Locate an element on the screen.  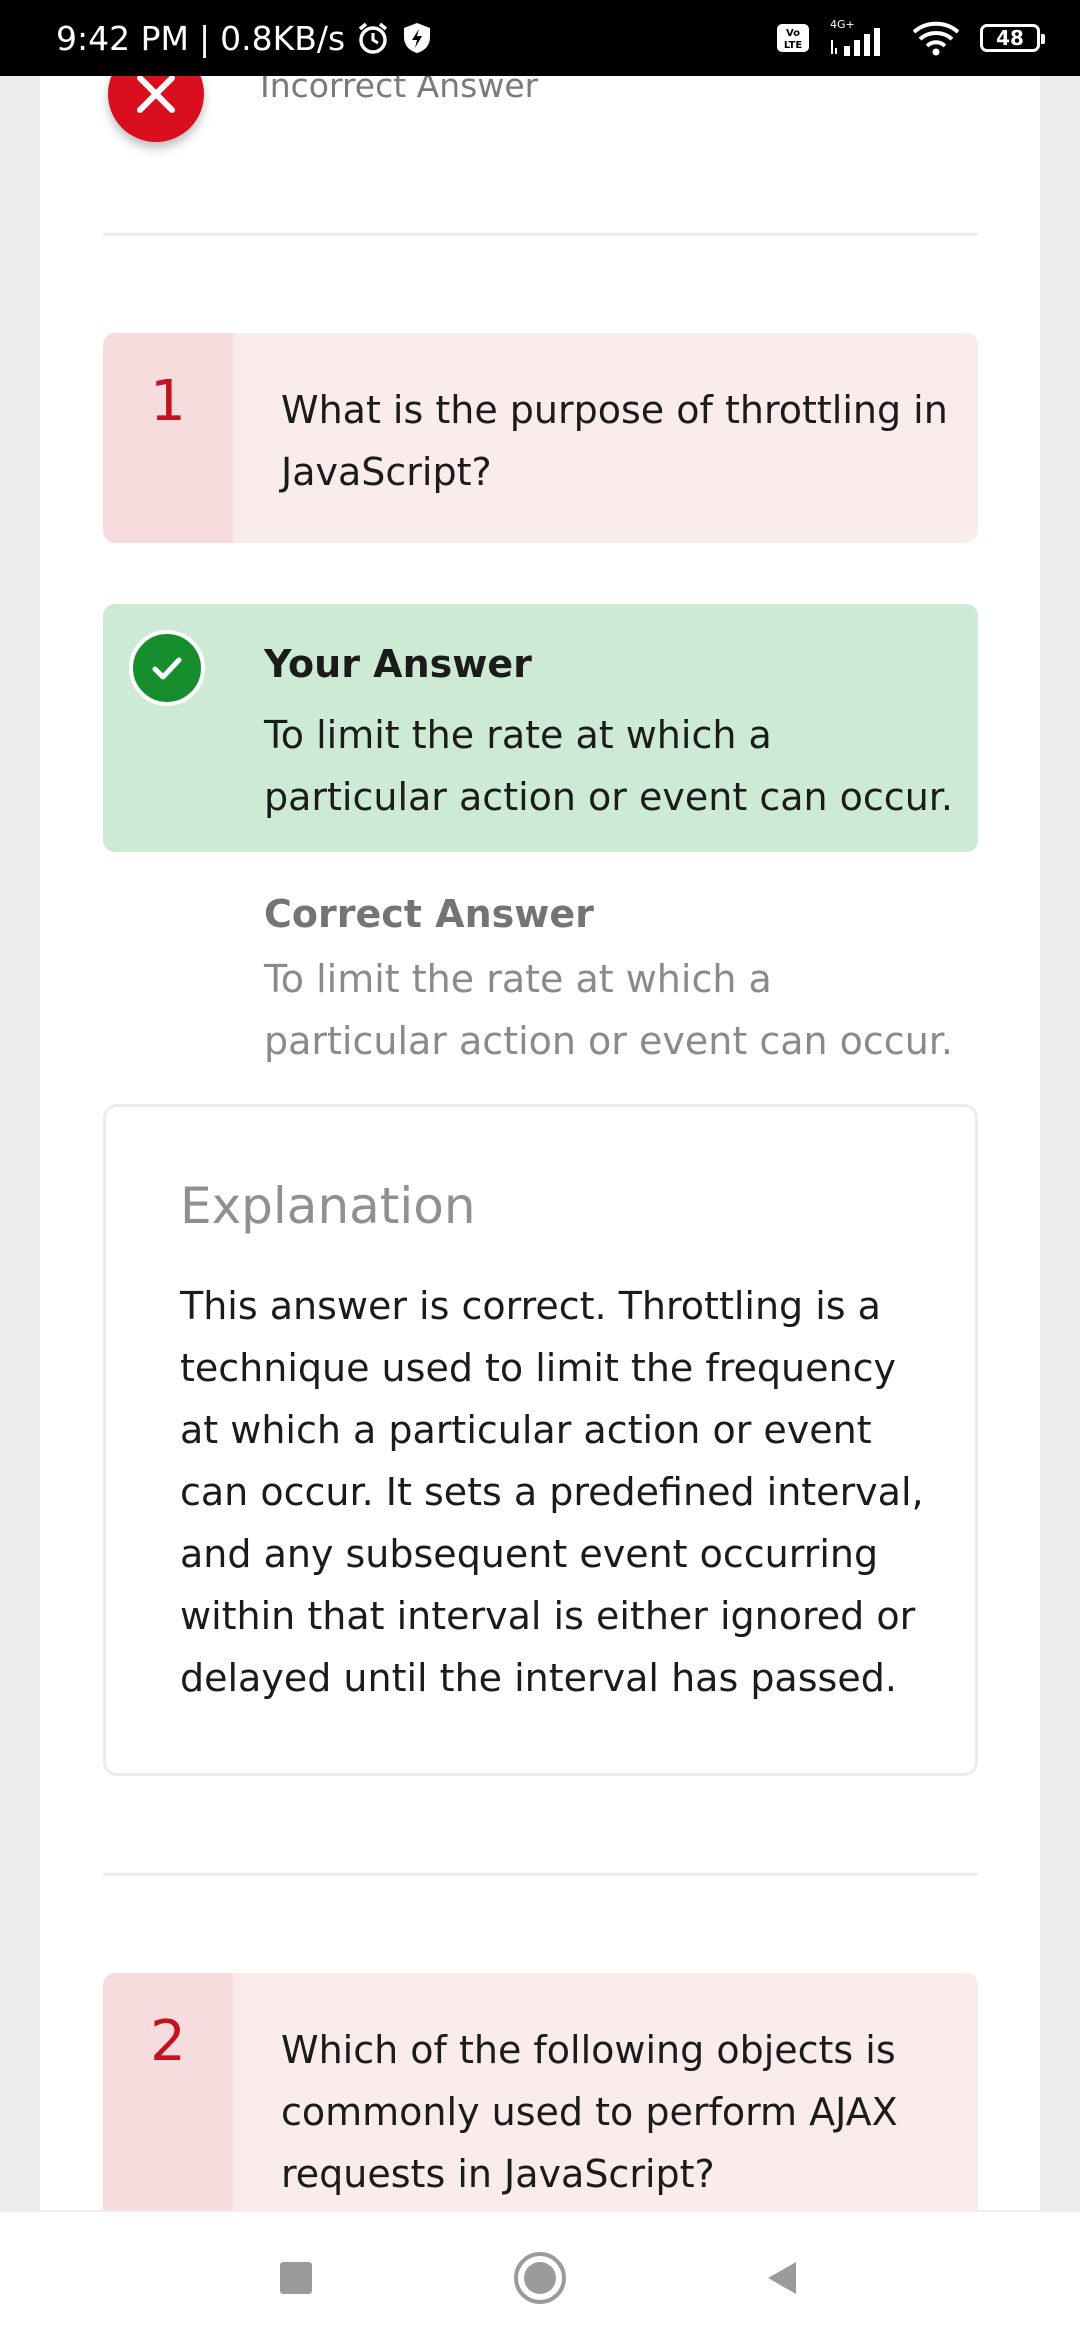
back-button is located at coordinates (782, 2278).